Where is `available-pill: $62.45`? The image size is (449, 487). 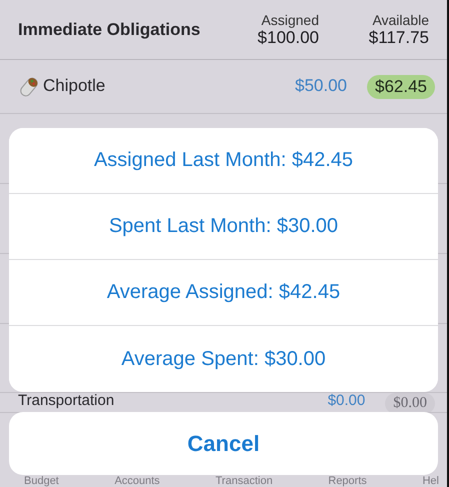
available-pill: $62.45 is located at coordinates (401, 86).